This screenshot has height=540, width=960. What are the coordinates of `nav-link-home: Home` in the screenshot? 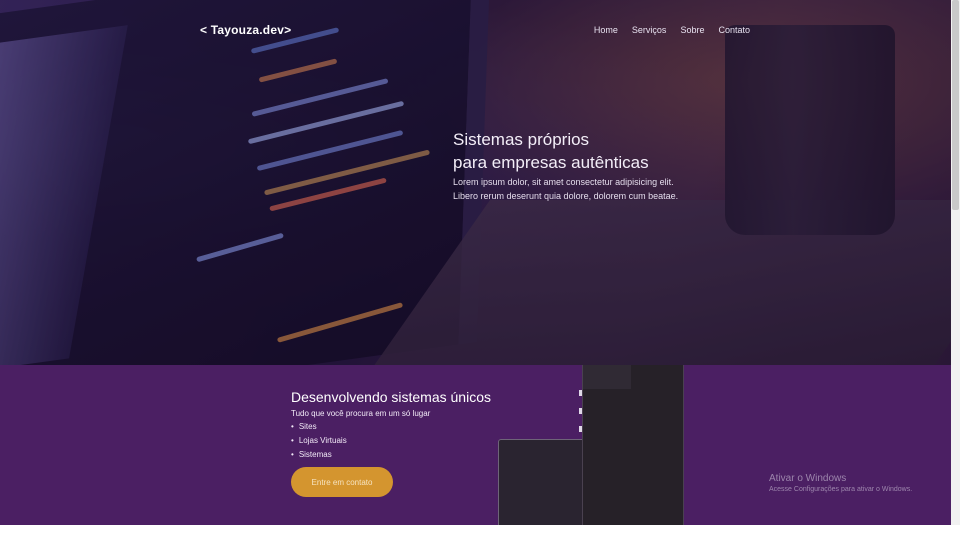 It's located at (606, 30).